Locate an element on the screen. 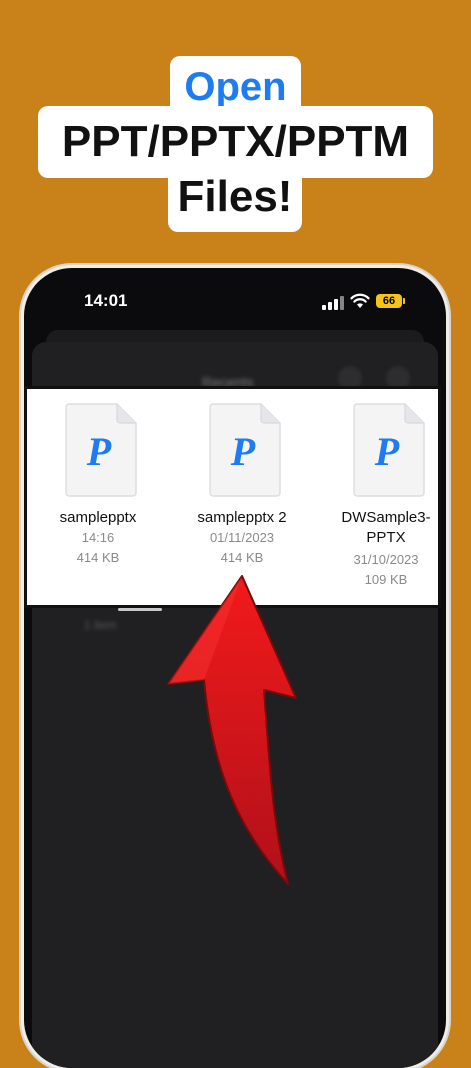 The width and height of the screenshot is (471, 1068). item-count: 1 item is located at coordinates (100, 625).